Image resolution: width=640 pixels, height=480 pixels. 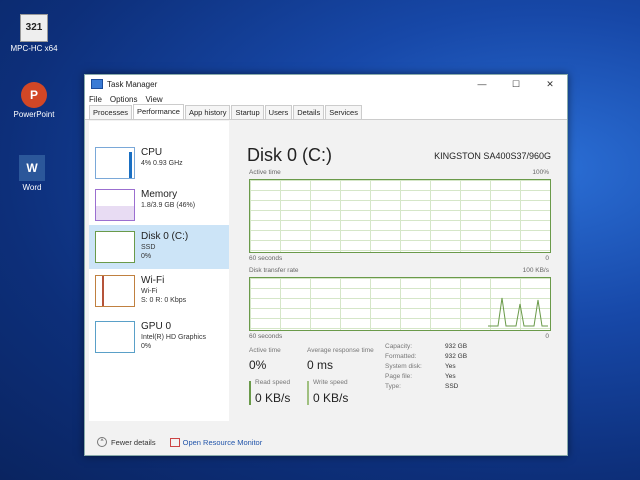 I want to click on transfer-rate-graph-min: 0, so click(x=547, y=336).